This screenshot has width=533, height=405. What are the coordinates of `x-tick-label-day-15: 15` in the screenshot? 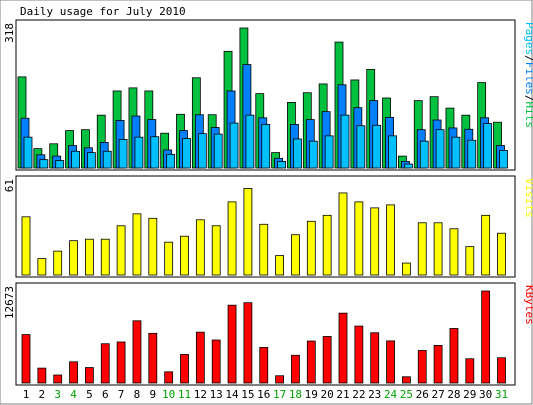 It's located at (247, 394).